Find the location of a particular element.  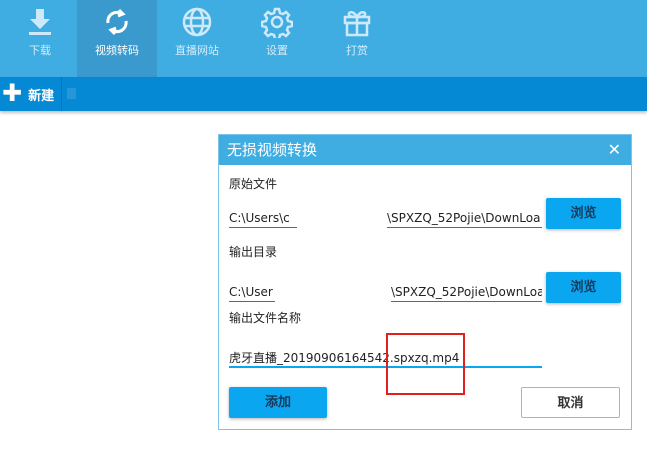

output-dir-label: 输出目录 is located at coordinates (253, 252).